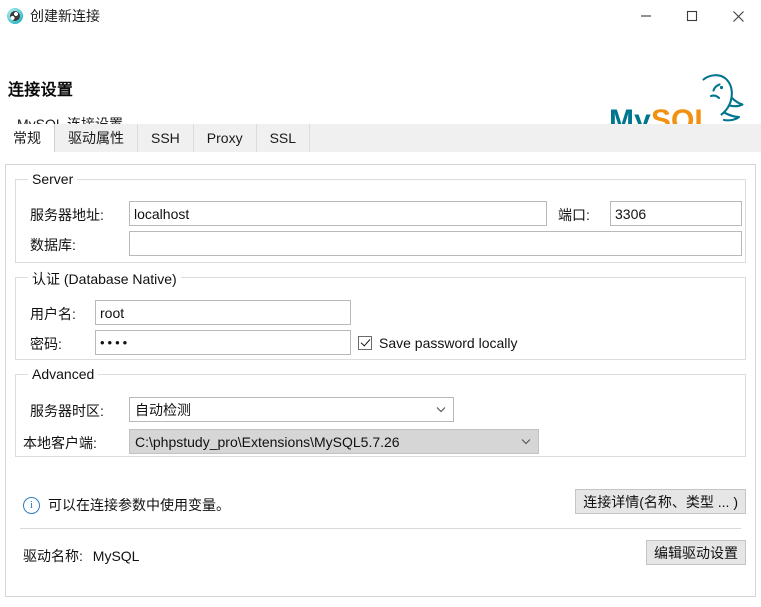 This screenshot has width=761, height=607. What do you see at coordinates (41, 90) in the screenshot?
I see `page-title: 连接设置` at bounding box center [41, 90].